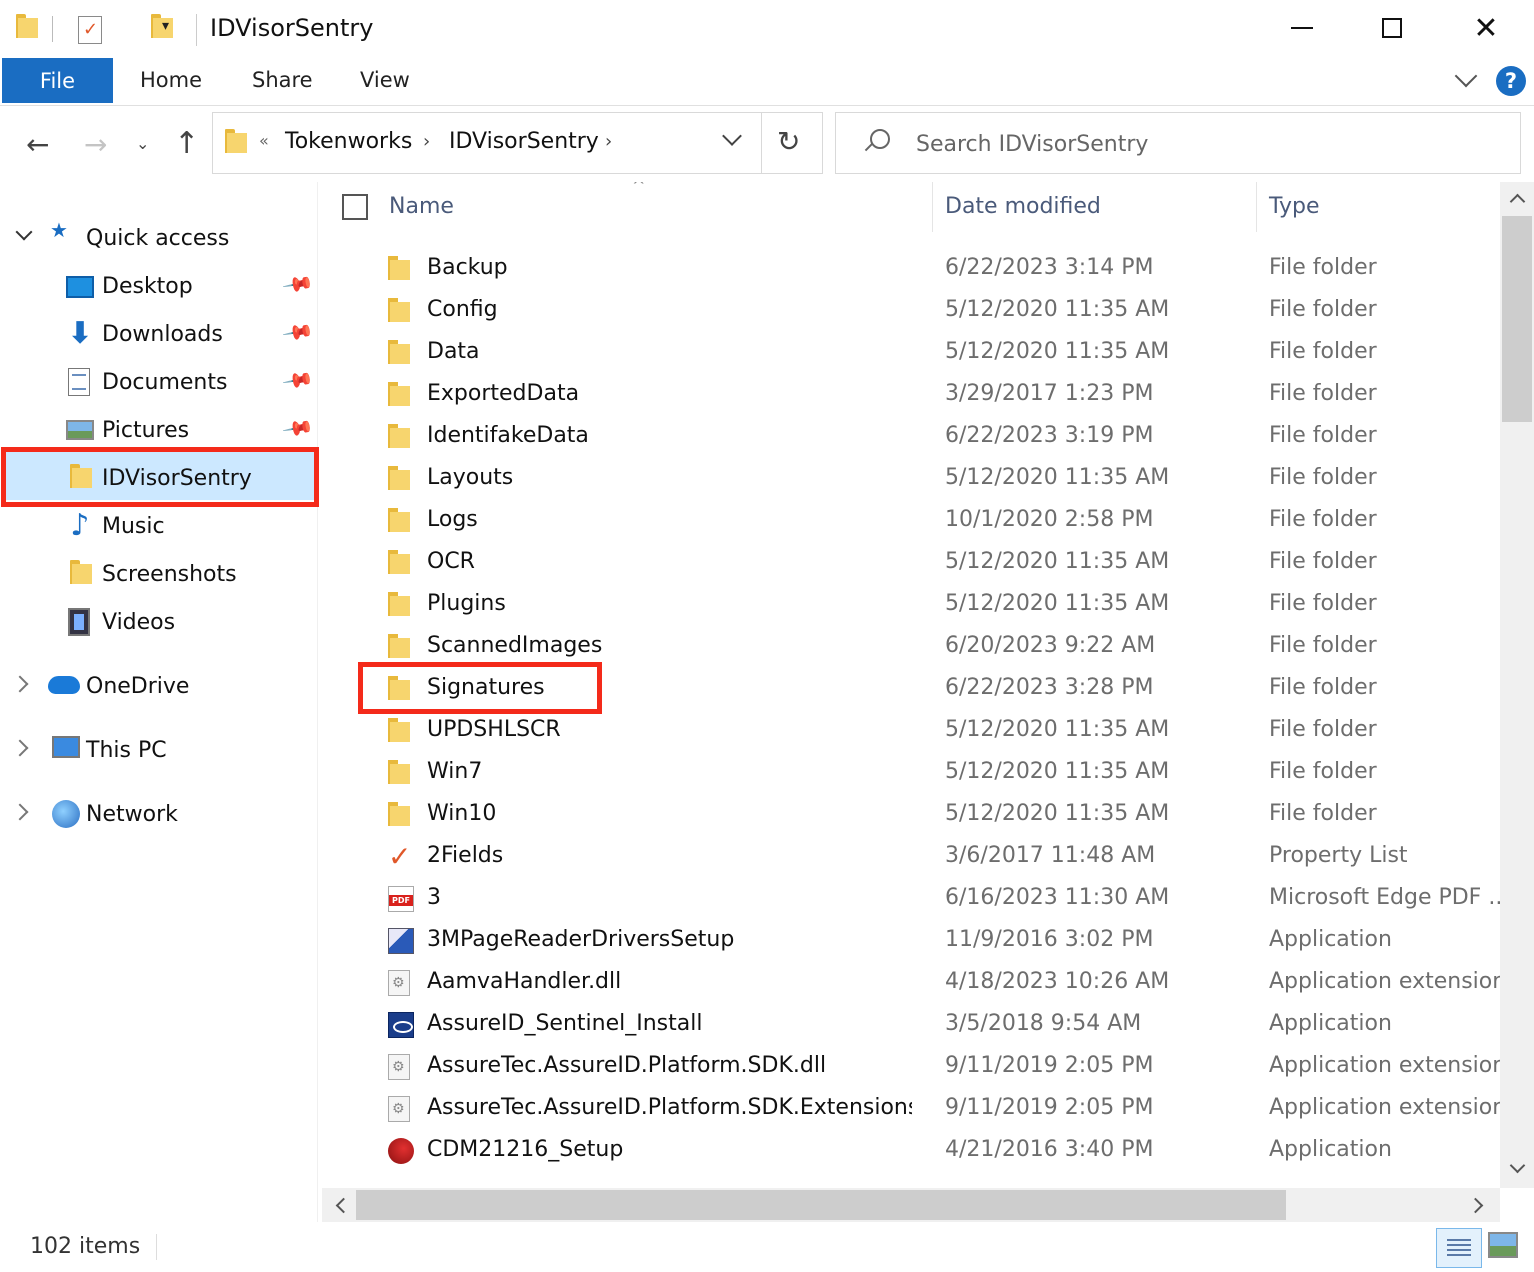 This screenshot has height=1272, width=1534. What do you see at coordinates (57, 80) in the screenshot?
I see `tab-file: File` at bounding box center [57, 80].